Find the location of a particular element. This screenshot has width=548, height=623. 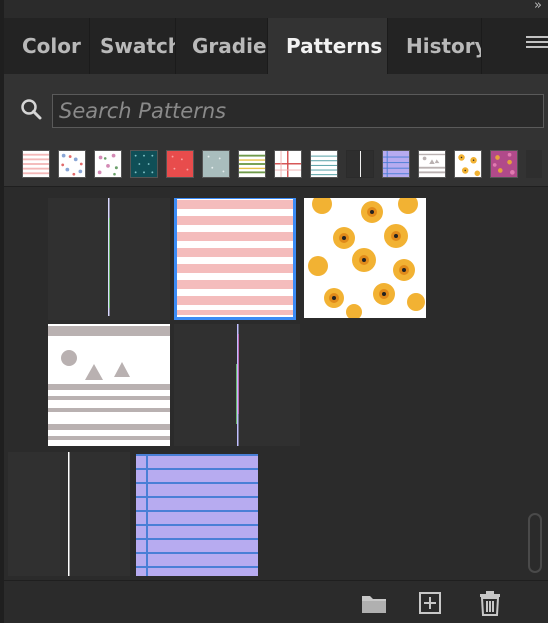

search-input is located at coordinates (298, 111).